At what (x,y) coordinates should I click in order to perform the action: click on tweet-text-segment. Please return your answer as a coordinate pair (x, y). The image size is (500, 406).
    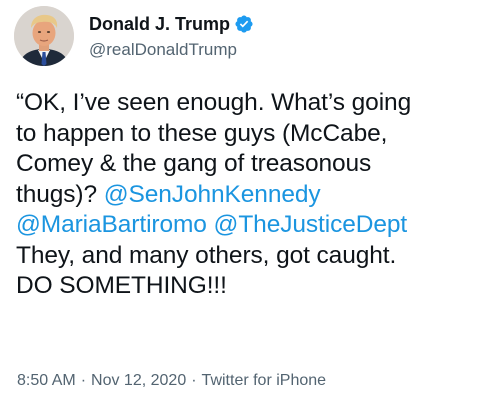
    Looking at the image, I should click on (210, 224).